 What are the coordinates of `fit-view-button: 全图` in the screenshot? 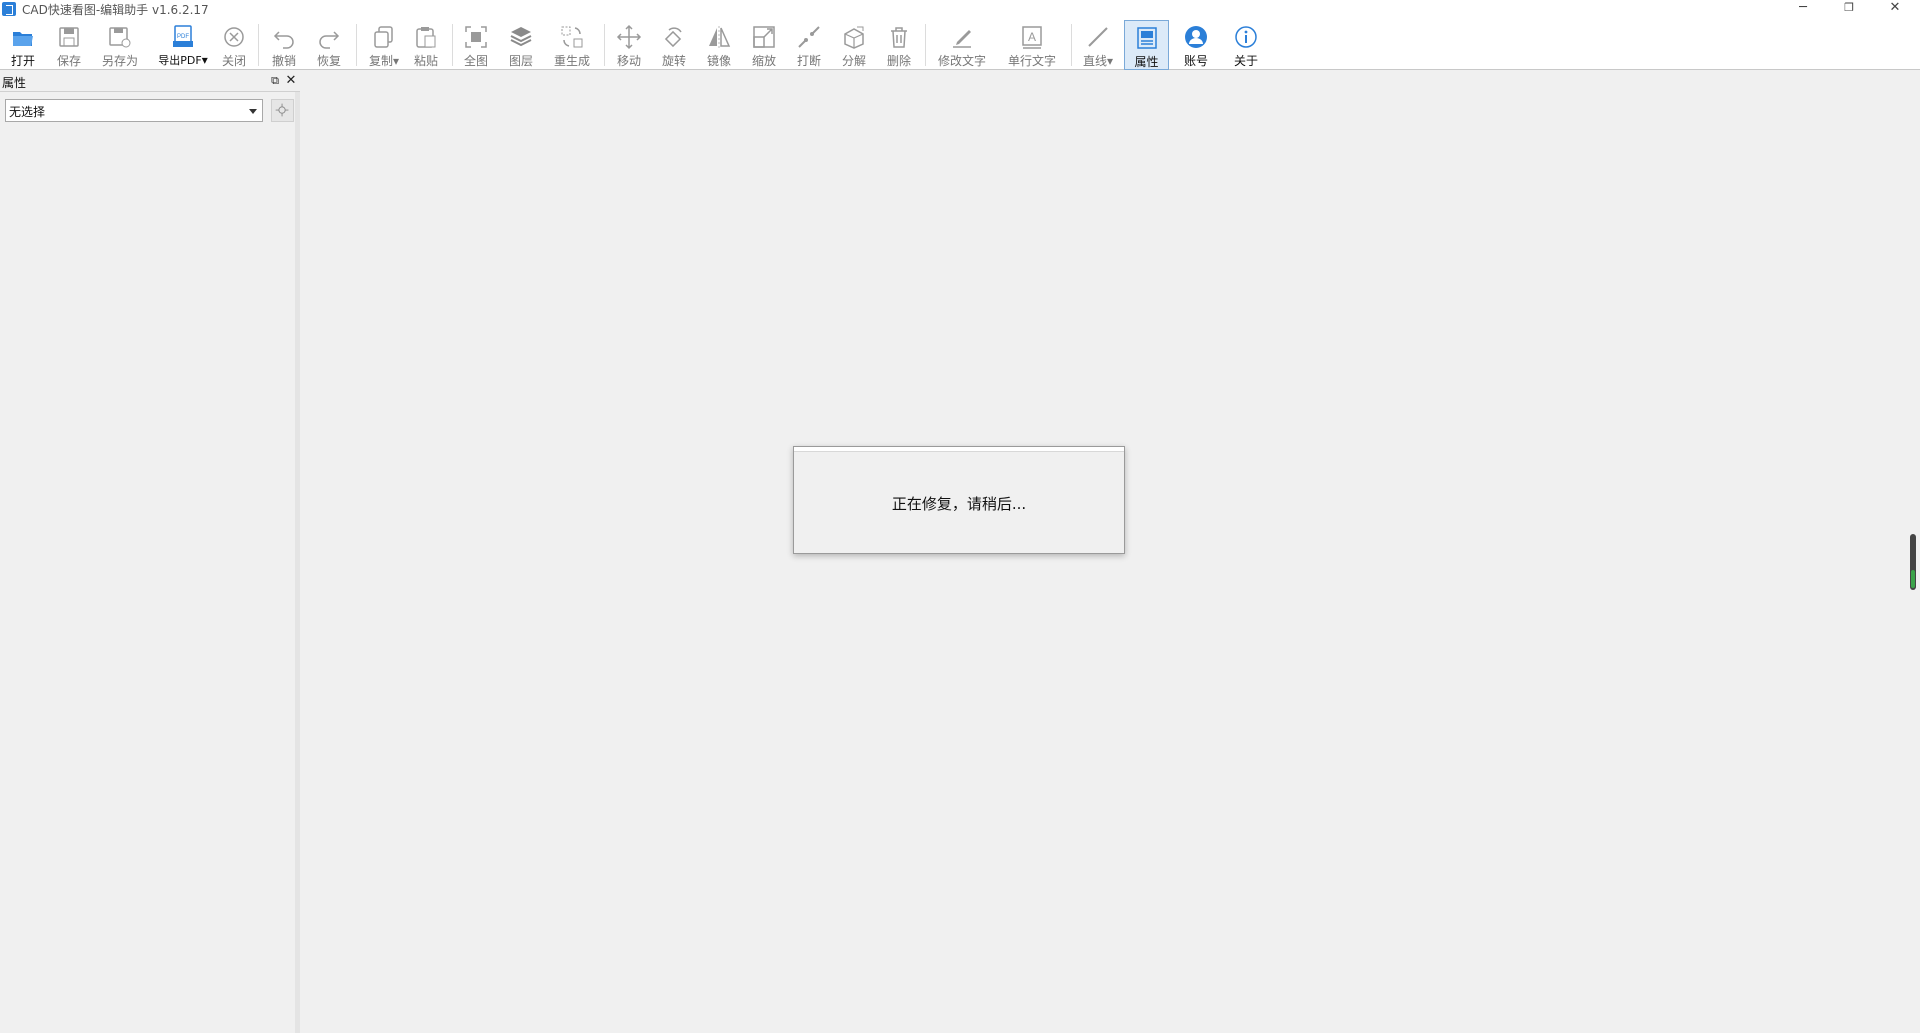 It's located at (476, 45).